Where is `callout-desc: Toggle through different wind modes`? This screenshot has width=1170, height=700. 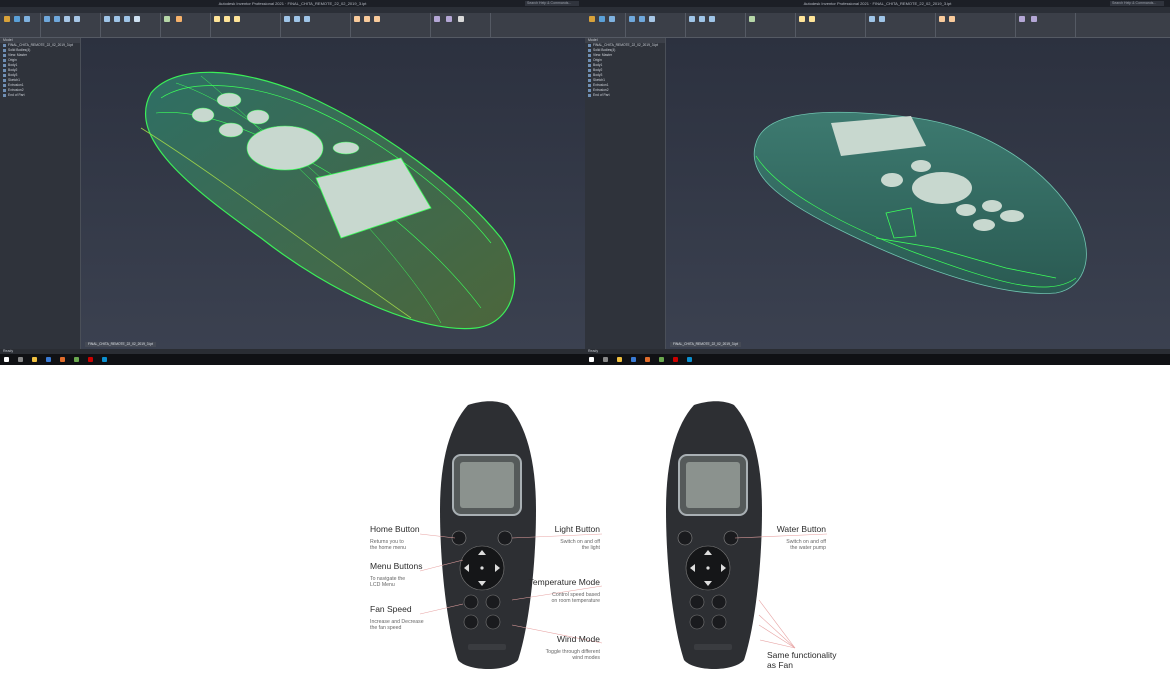 callout-desc: Toggle through different wind modes is located at coordinates (572, 655).